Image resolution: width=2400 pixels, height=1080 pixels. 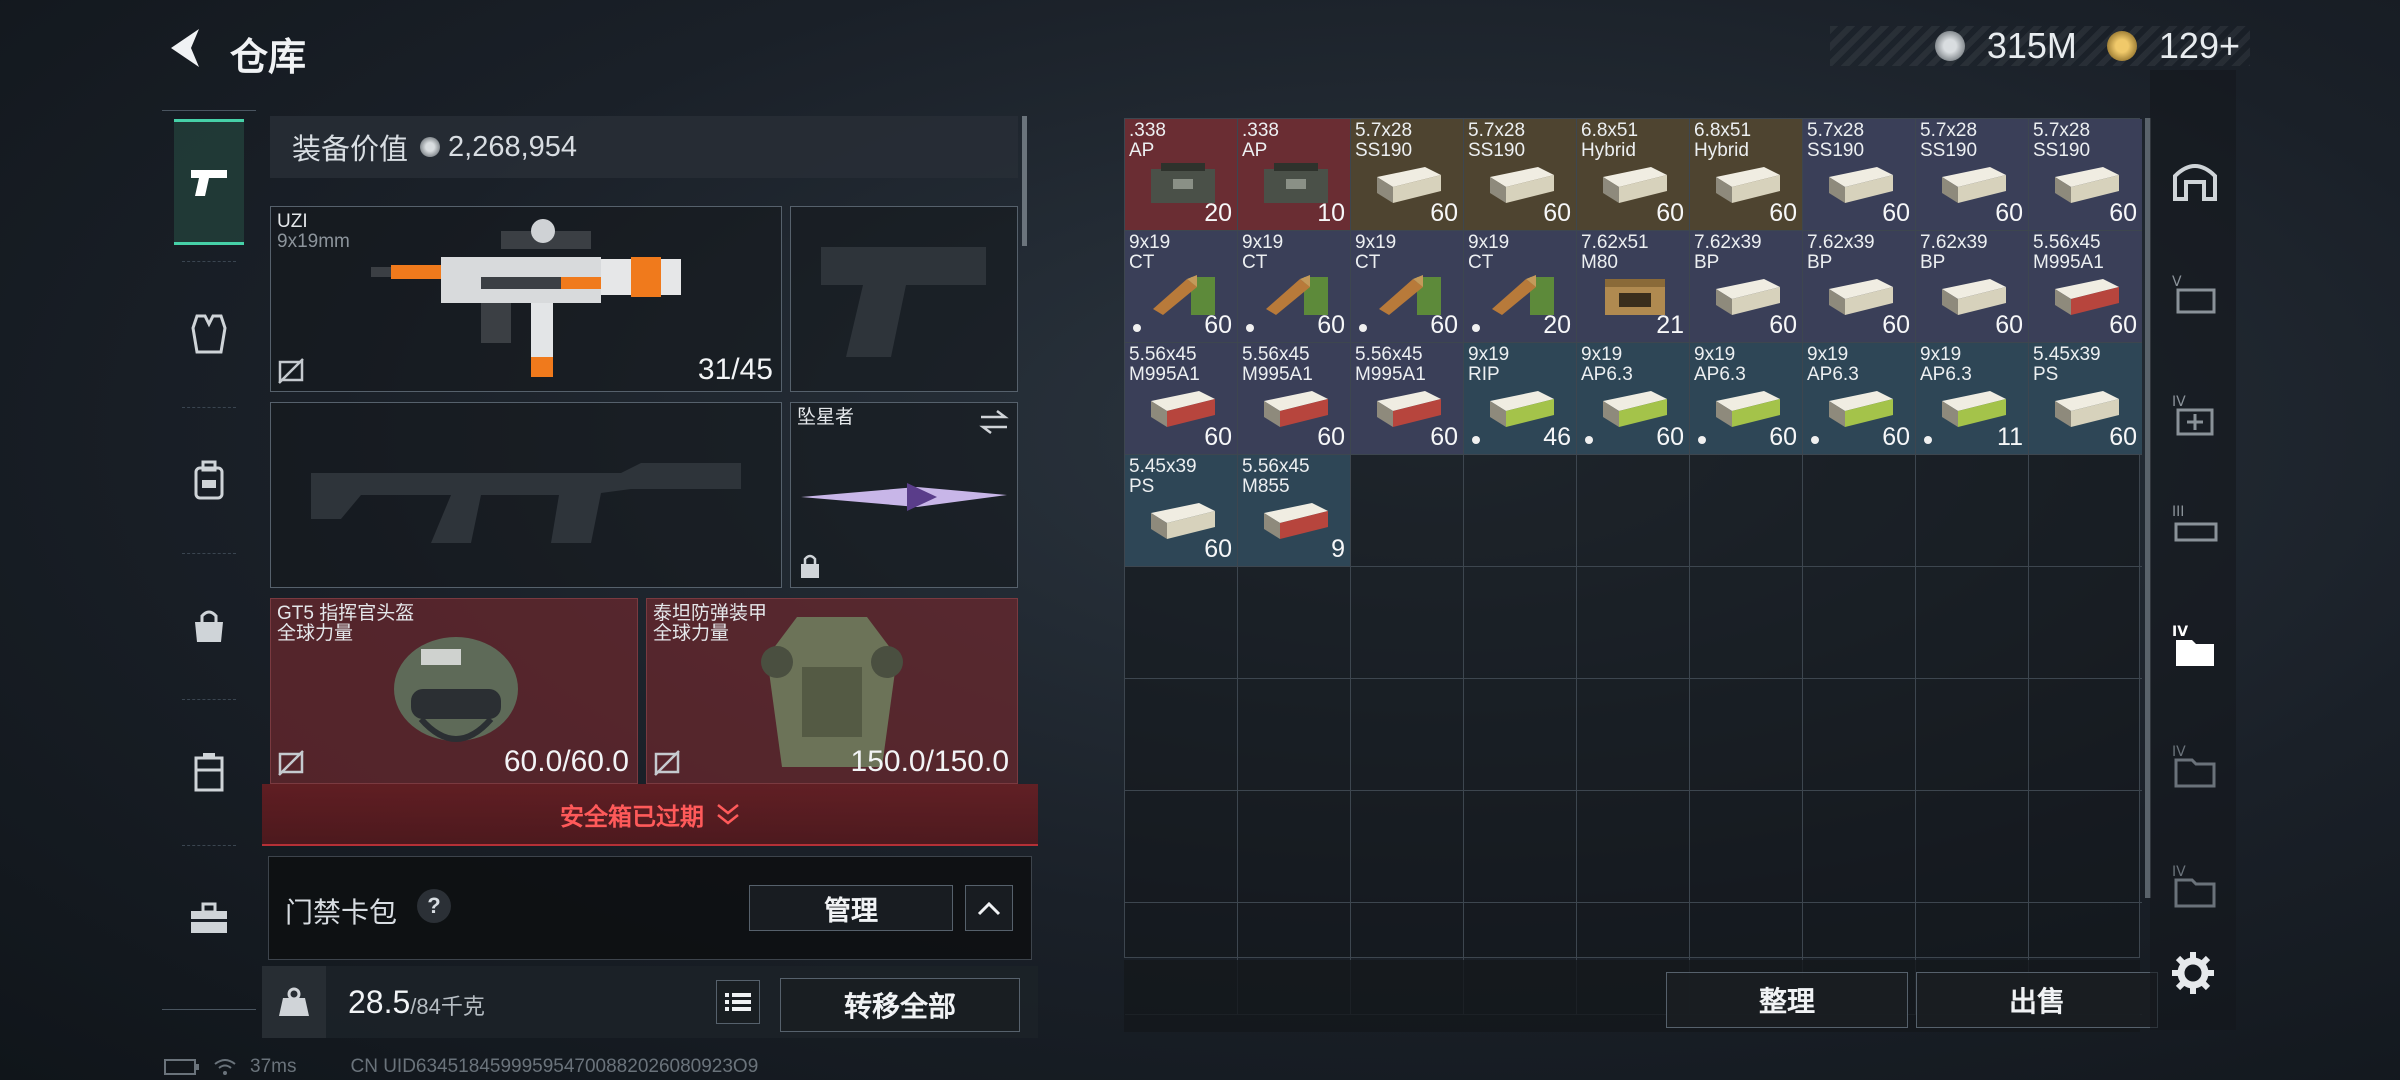 What do you see at coordinates (209, 626) in the screenshot?
I see `tab-bag` at bounding box center [209, 626].